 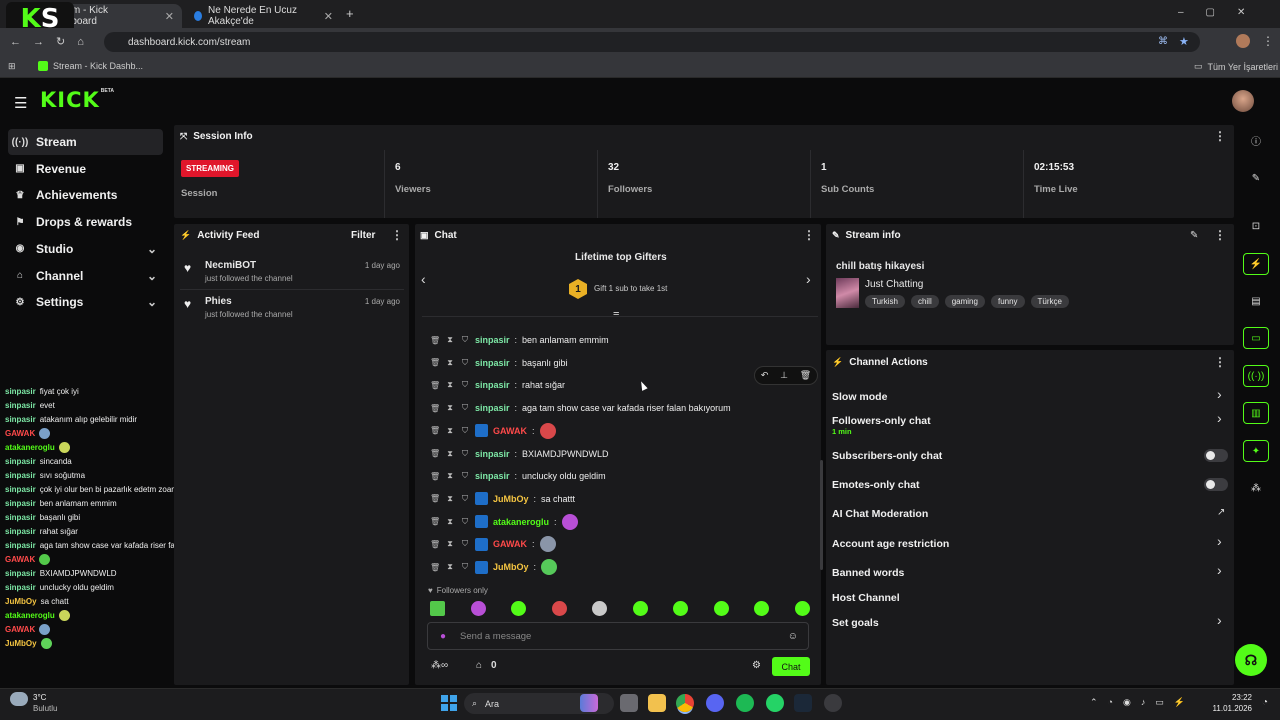 I want to click on category-name: Just Chatting, so click(x=894, y=284).